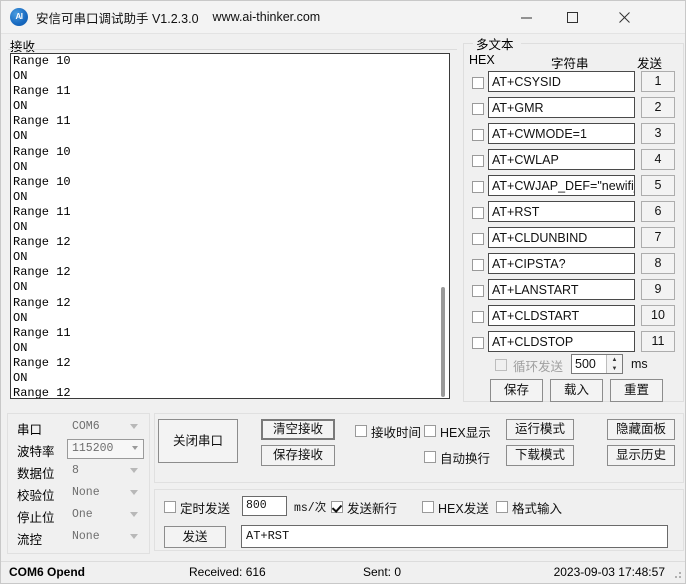 The width and height of the screenshot is (686, 584). Describe the element at coordinates (658, 107) in the screenshot. I see `multitext-send-button: 2` at that location.